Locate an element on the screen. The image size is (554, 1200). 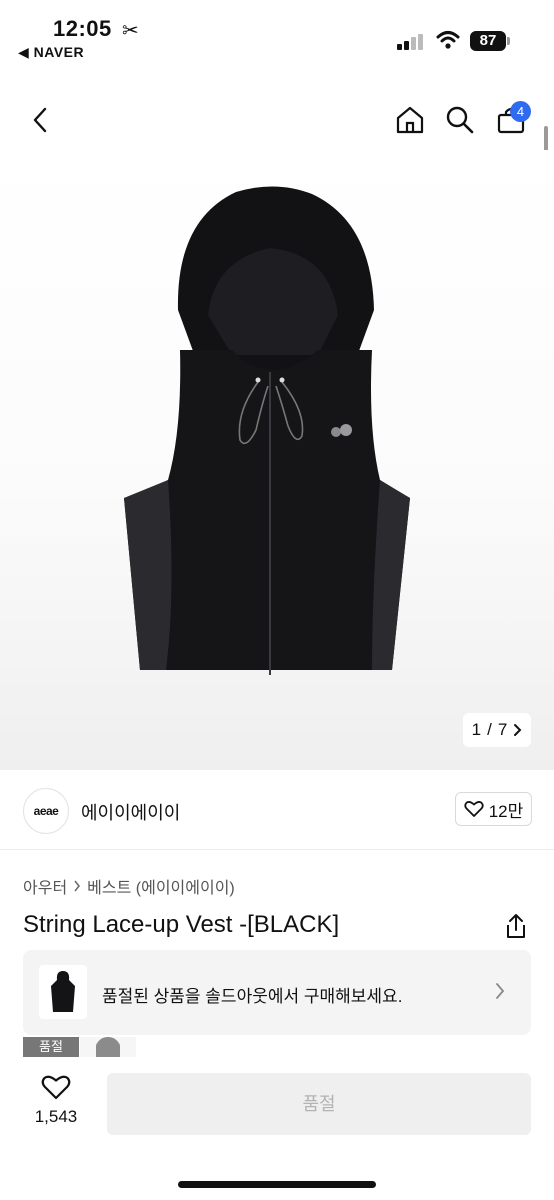
scissor-icon: ✂ is located at coordinates (130, 31).